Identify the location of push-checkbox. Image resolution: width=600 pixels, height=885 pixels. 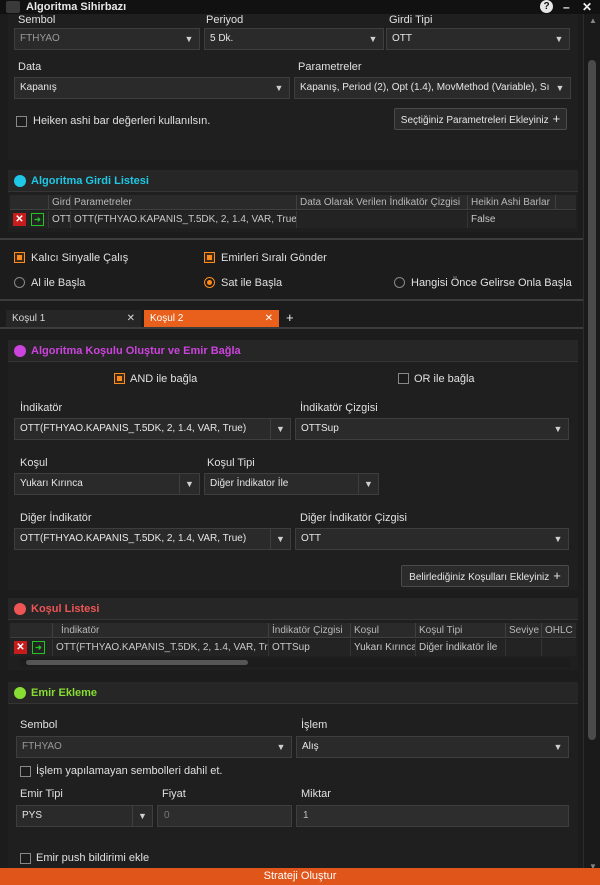
(25, 858).